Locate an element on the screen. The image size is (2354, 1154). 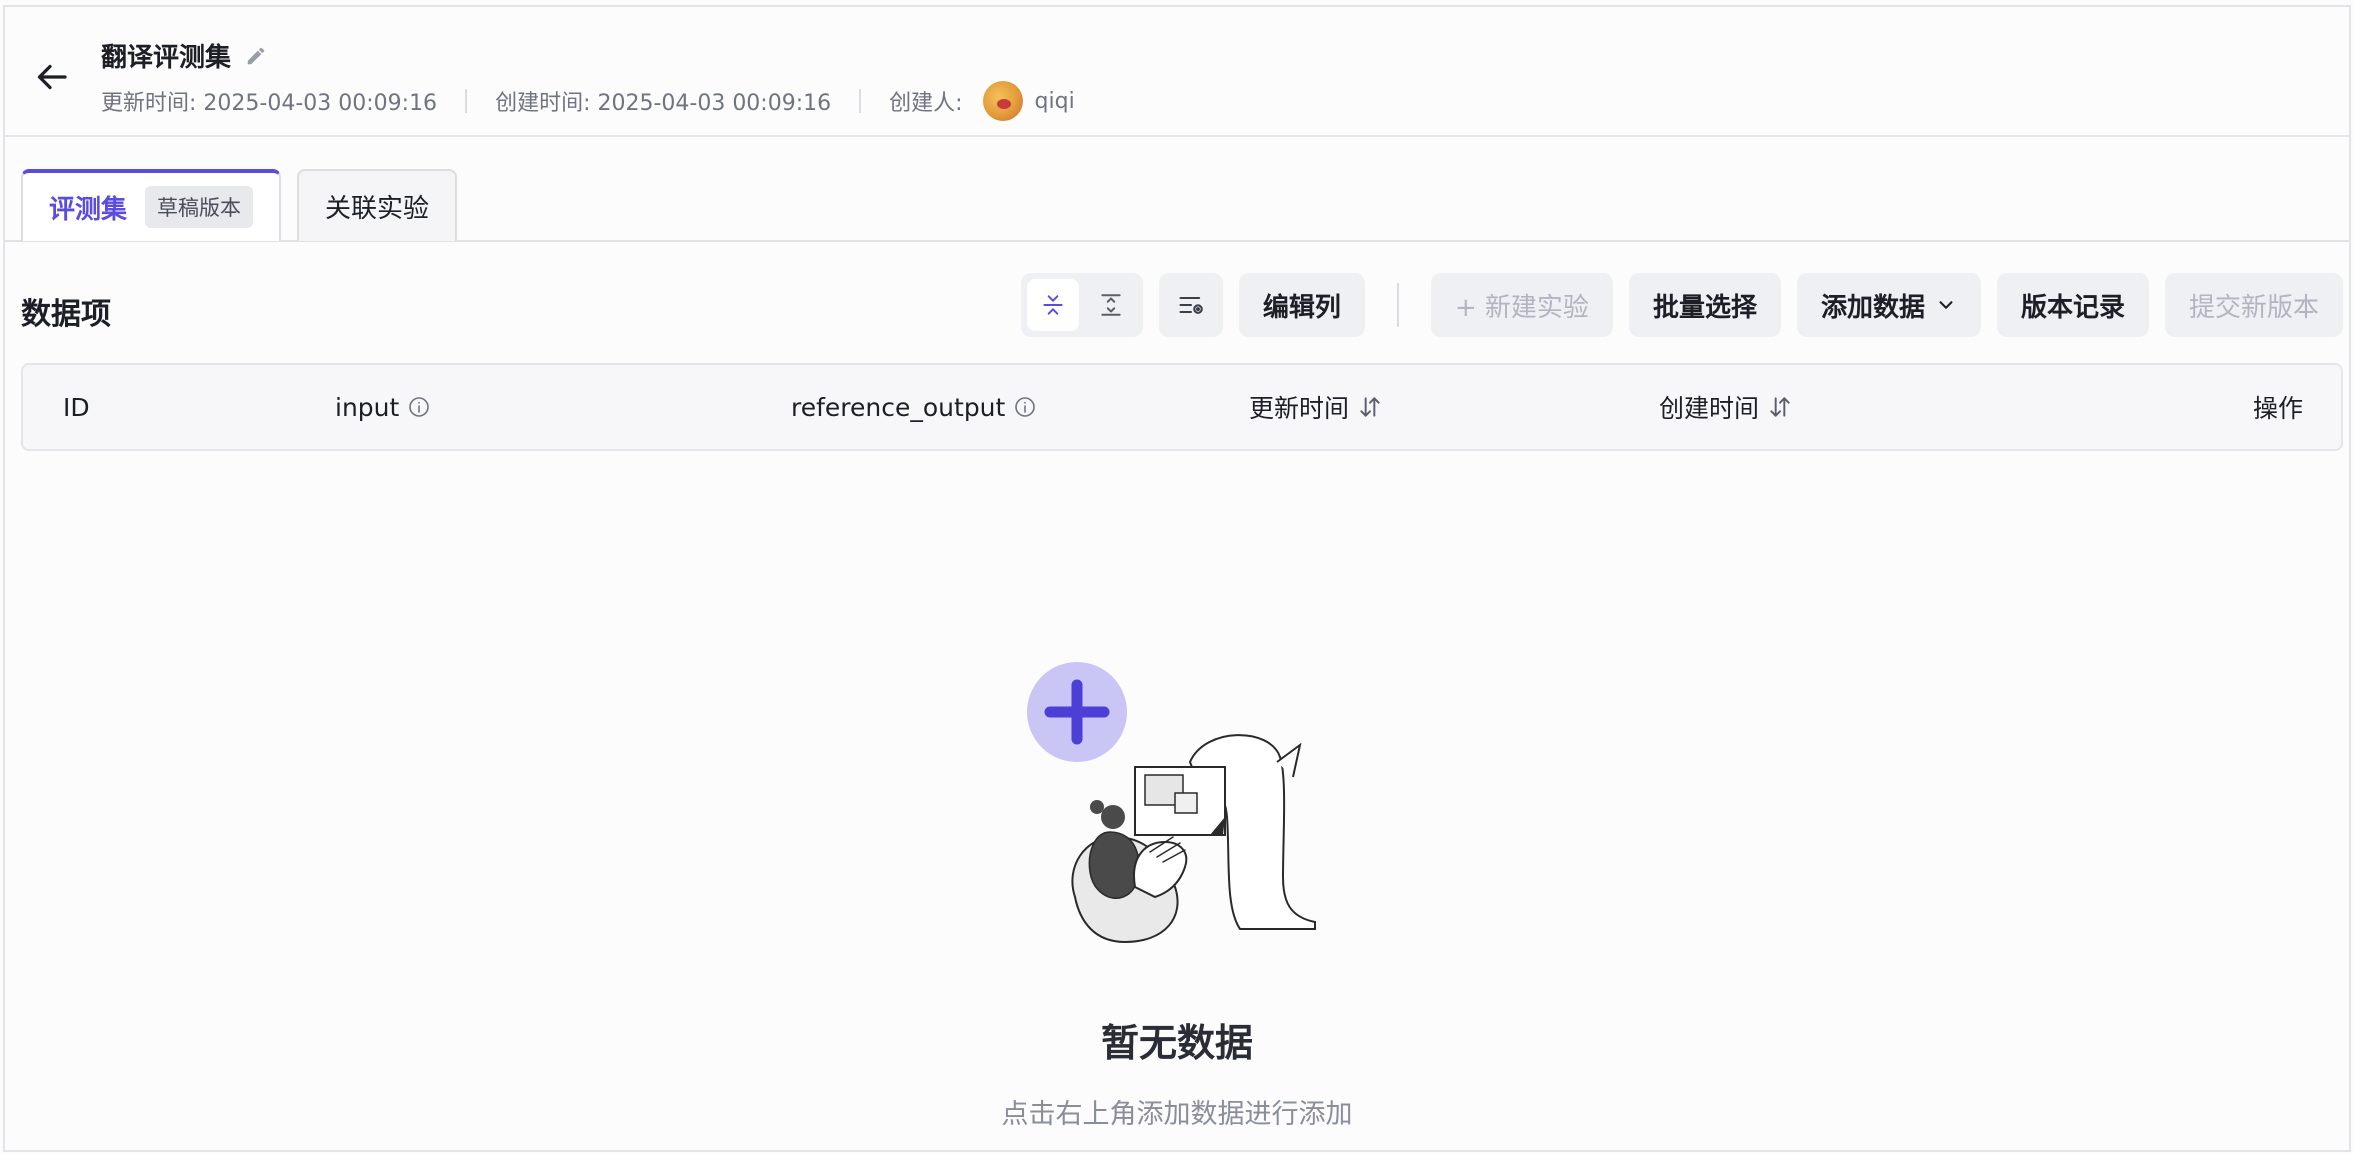
empty-state-title: 暂无数据 is located at coordinates (1176, 1043).